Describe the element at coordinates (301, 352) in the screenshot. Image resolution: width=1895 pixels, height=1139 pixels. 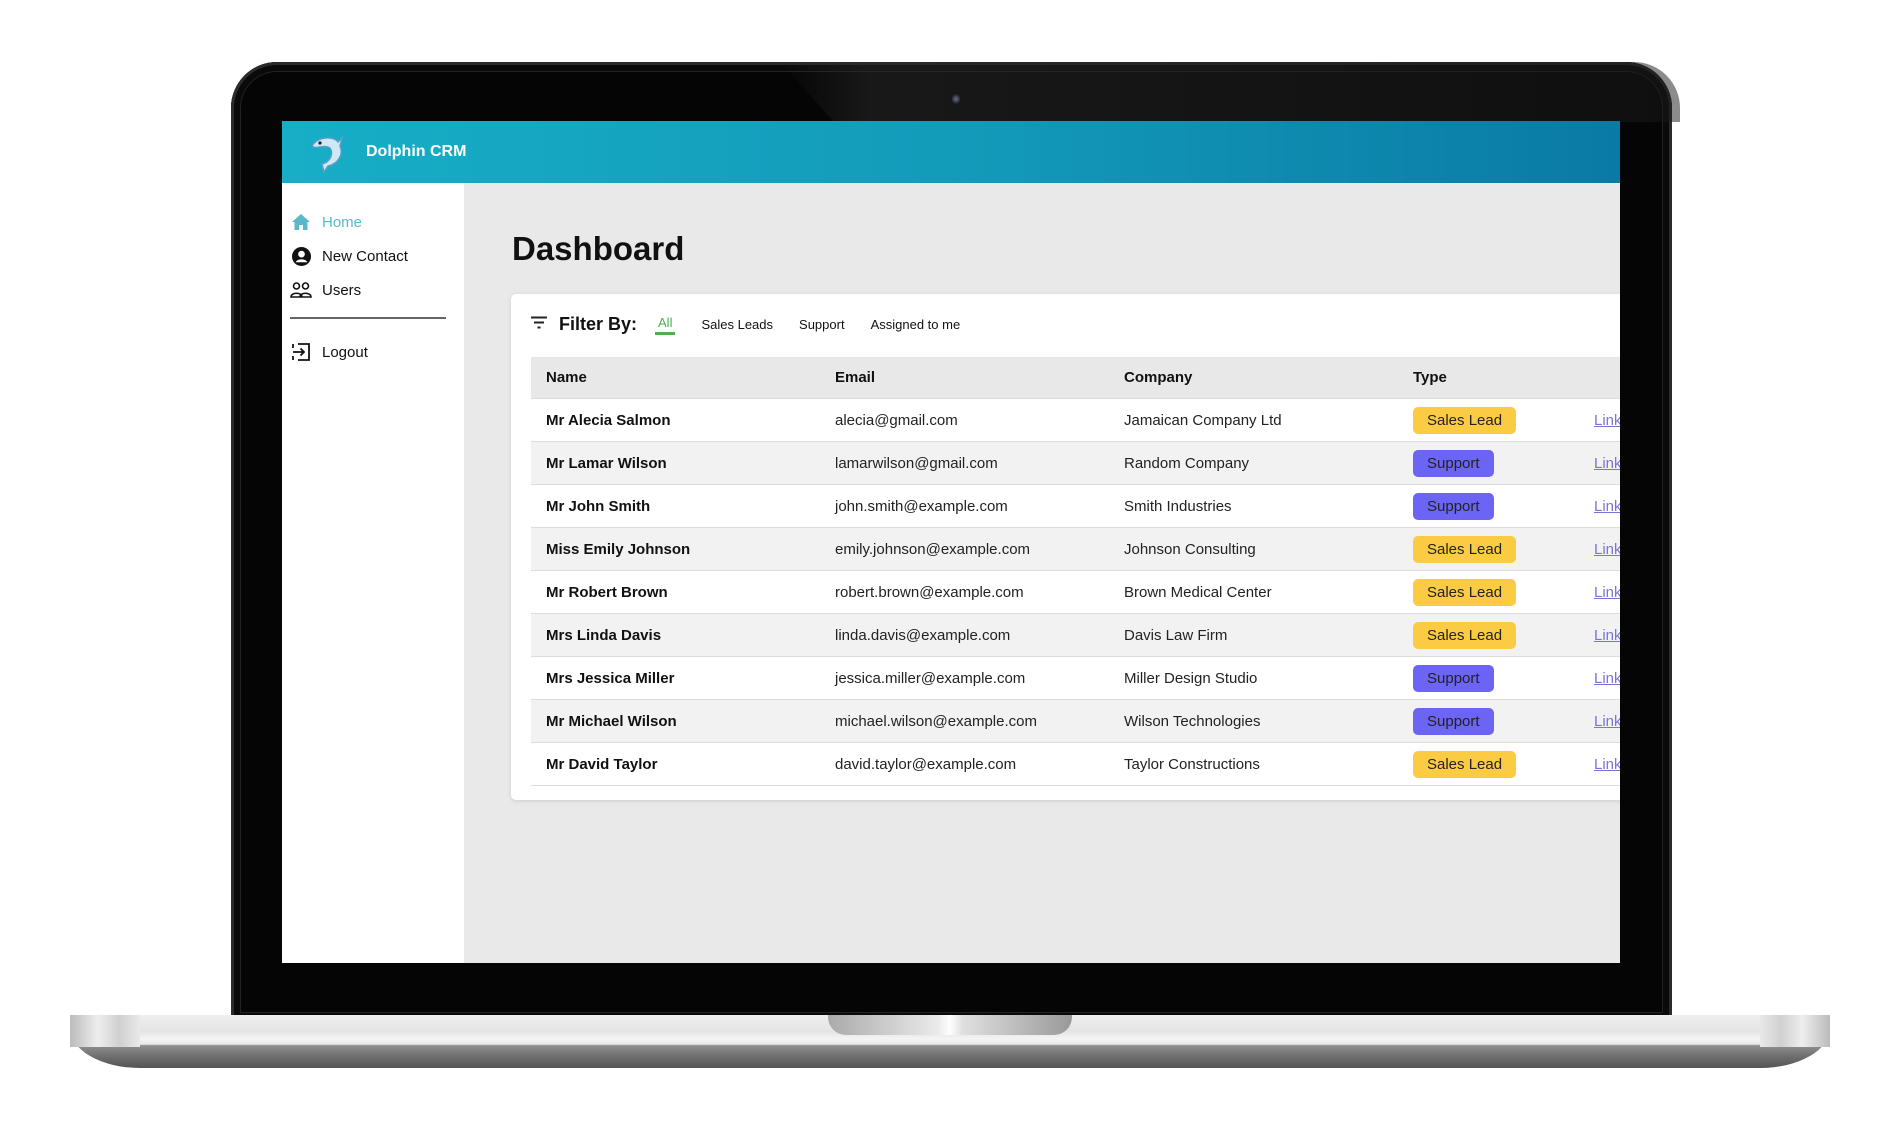
I see `logout-icon` at that location.